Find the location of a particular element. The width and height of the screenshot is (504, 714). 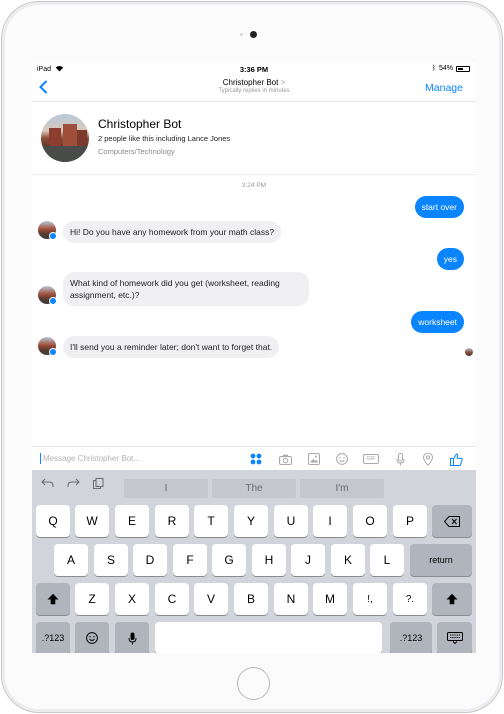

profile-category: Computers/Technology is located at coordinates (136, 151).